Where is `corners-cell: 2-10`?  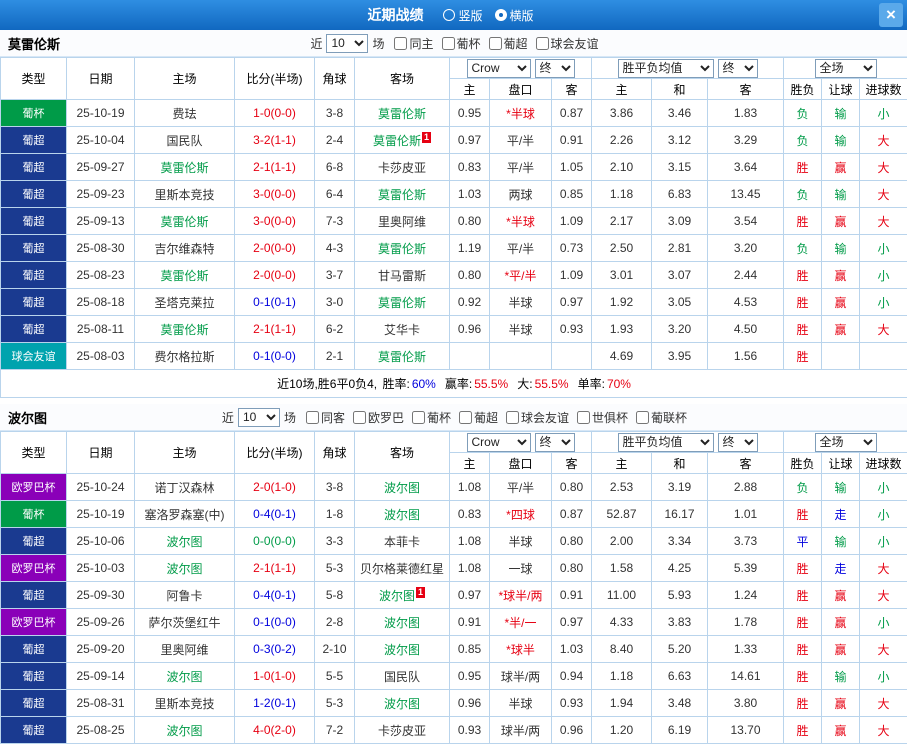
corners-cell: 2-10 is located at coordinates (334, 649).